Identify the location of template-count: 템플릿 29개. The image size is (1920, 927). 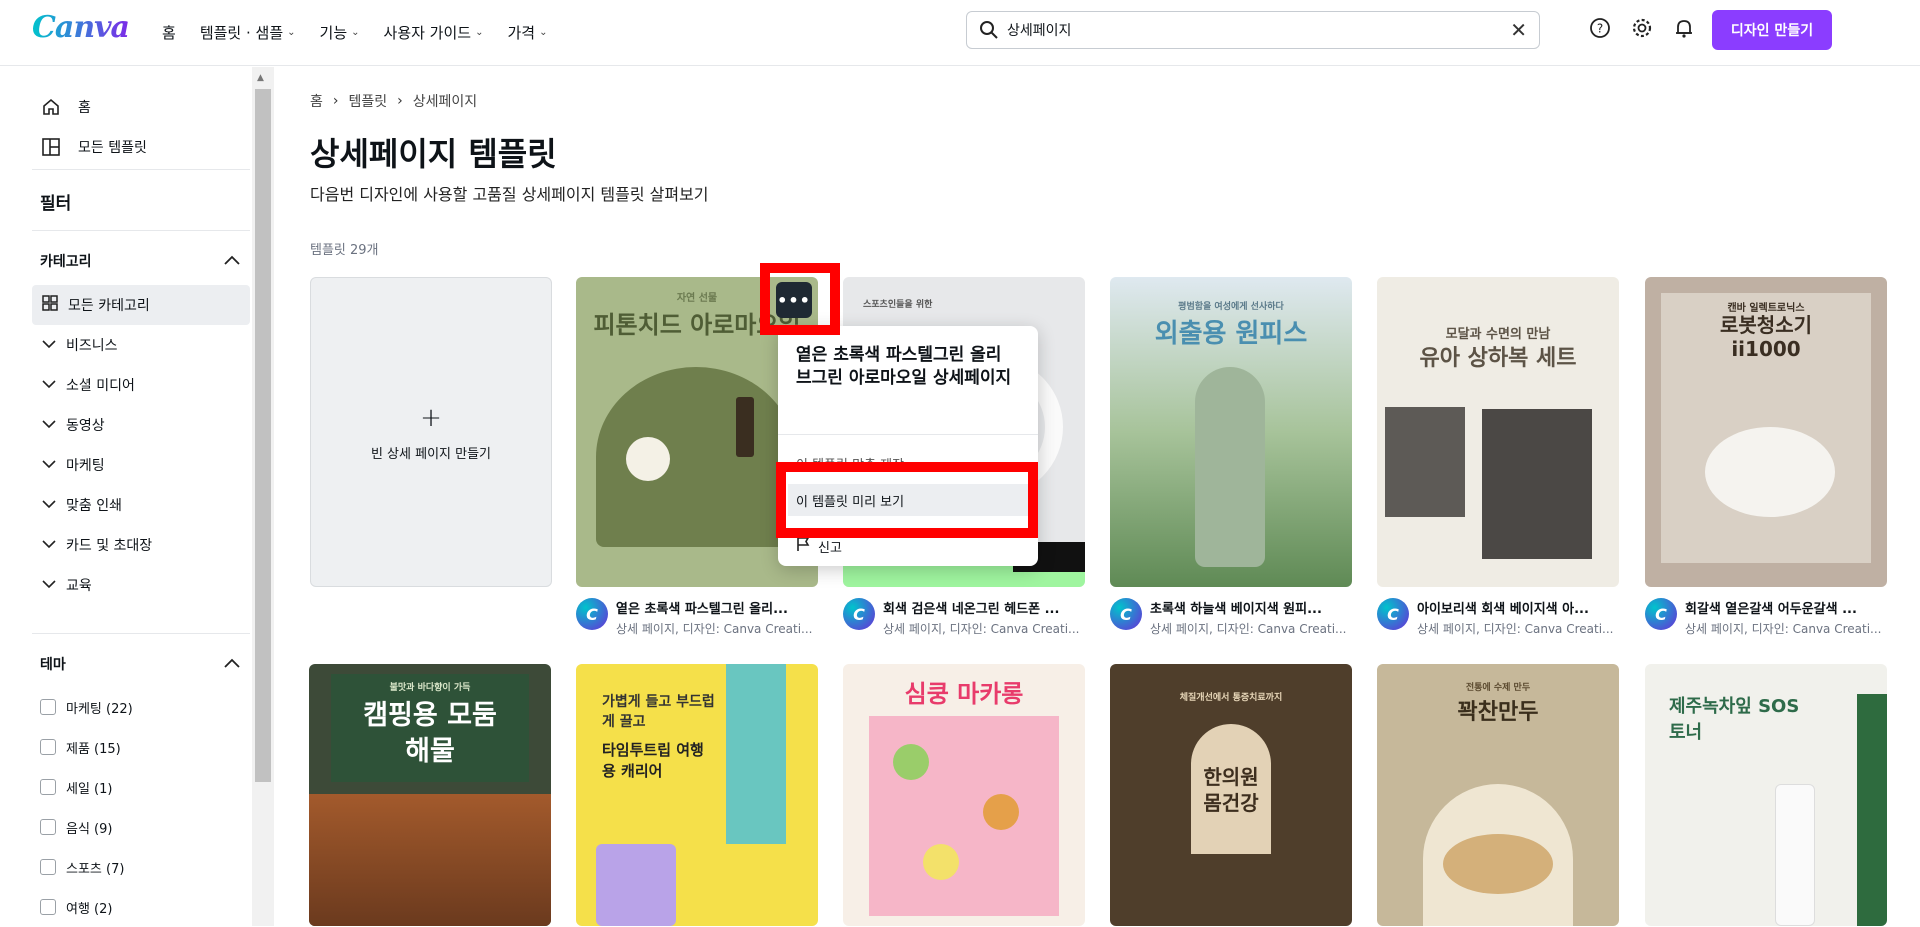
(344, 250).